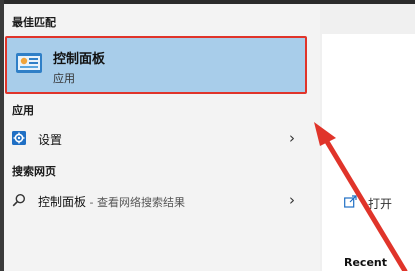  What do you see at coordinates (19, 200) in the screenshot?
I see `search-icon` at bounding box center [19, 200].